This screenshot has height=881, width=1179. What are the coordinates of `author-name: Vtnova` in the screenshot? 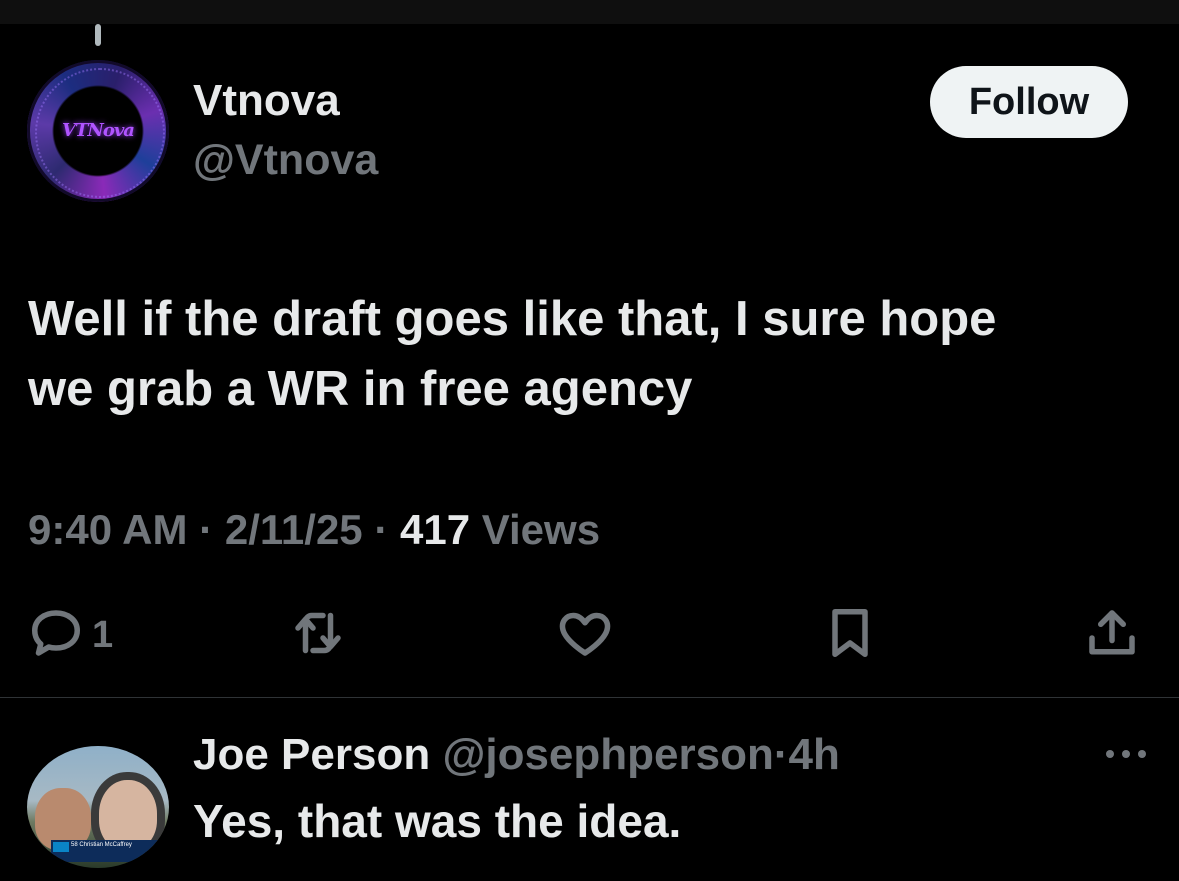 It's located at (266, 101).